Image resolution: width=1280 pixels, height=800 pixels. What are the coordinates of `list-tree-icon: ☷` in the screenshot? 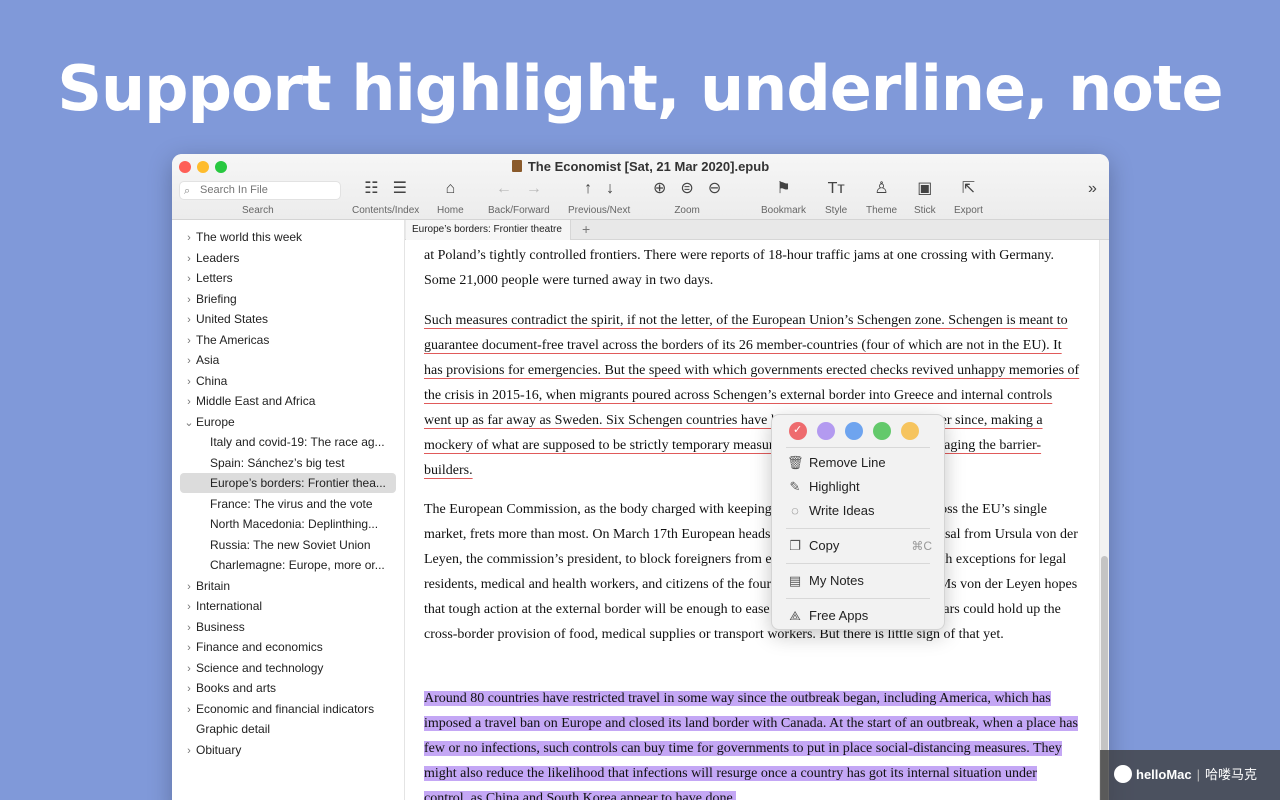 It's located at (371, 189).